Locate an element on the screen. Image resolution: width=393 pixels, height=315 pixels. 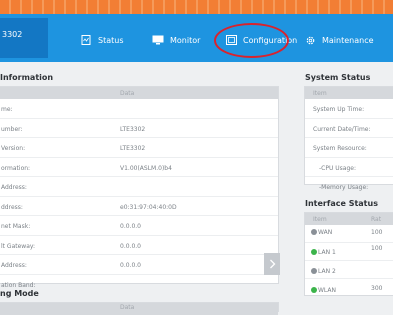
information-title: Information is located at coordinates (27, 77).